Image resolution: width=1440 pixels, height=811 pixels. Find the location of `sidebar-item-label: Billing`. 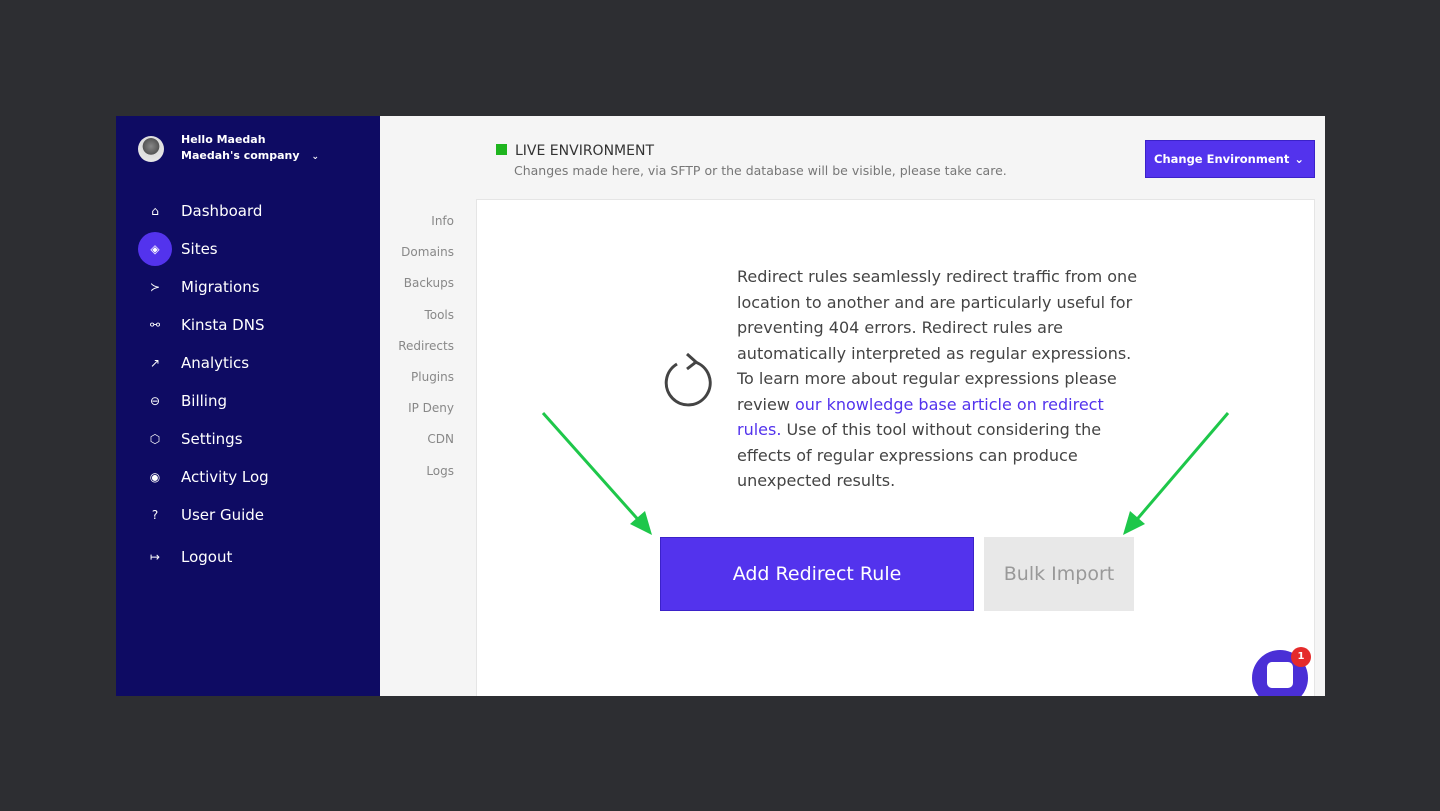

sidebar-item-label: Billing is located at coordinates (204, 401).